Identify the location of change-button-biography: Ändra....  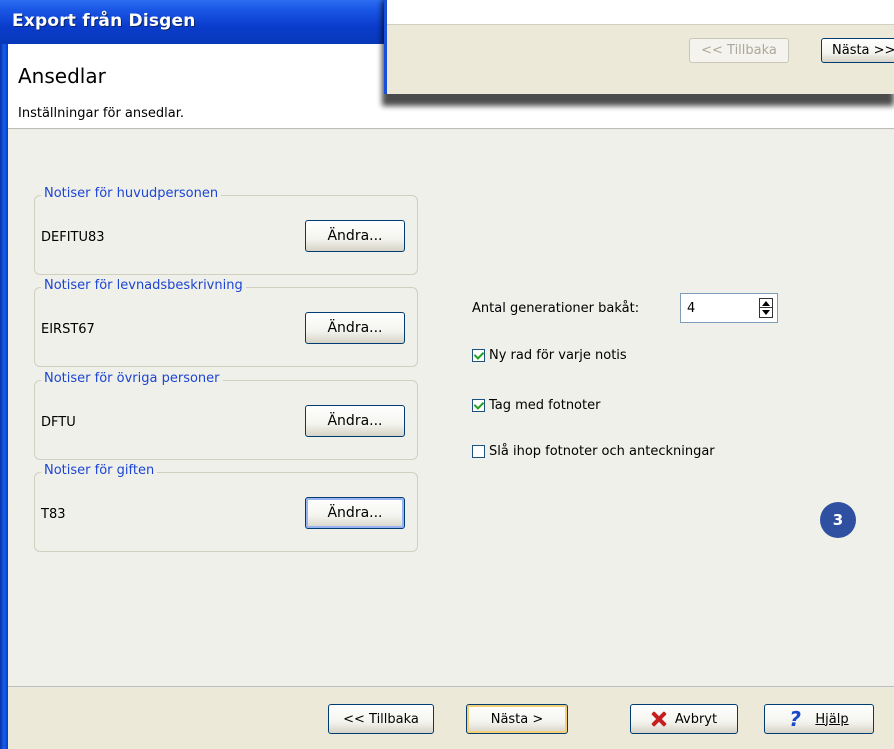
(355, 328).